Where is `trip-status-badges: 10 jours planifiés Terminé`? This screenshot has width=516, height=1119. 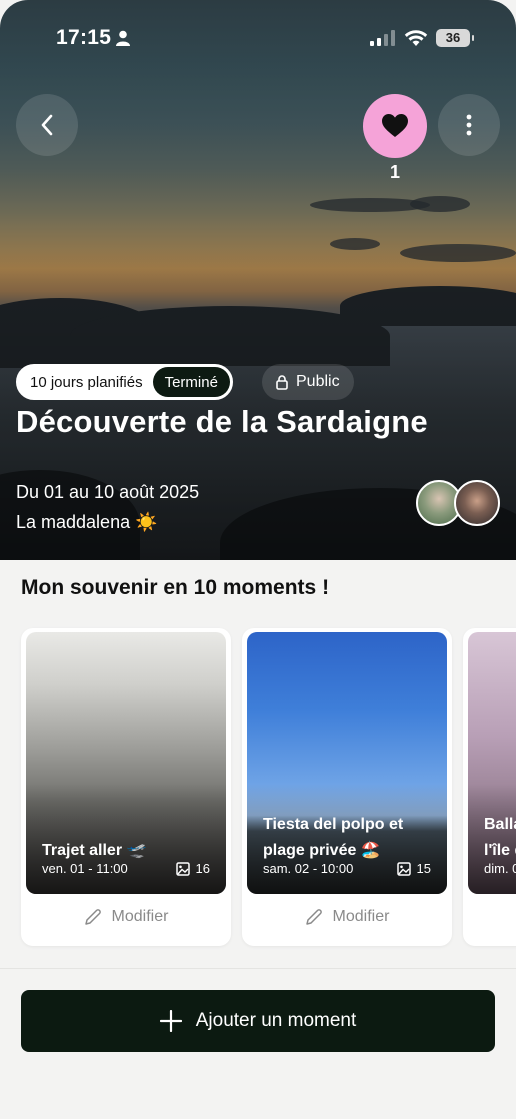
trip-status-badges: 10 jours planifiés Terminé is located at coordinates (124, 382).